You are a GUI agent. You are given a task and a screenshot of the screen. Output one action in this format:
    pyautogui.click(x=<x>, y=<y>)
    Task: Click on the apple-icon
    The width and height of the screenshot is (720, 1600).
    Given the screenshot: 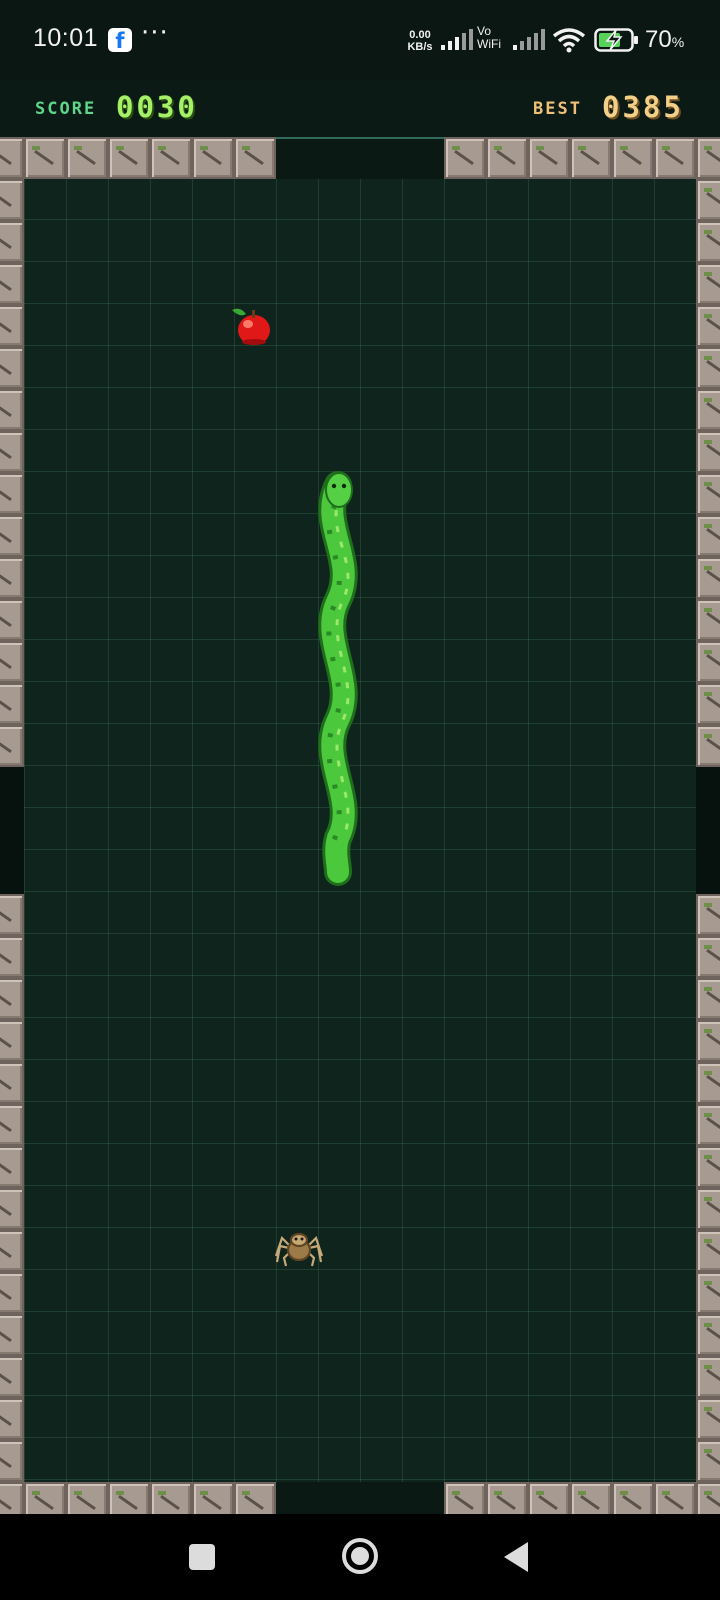 What is the action you would take?
    pyautogui.click(x=251, y=326)
    